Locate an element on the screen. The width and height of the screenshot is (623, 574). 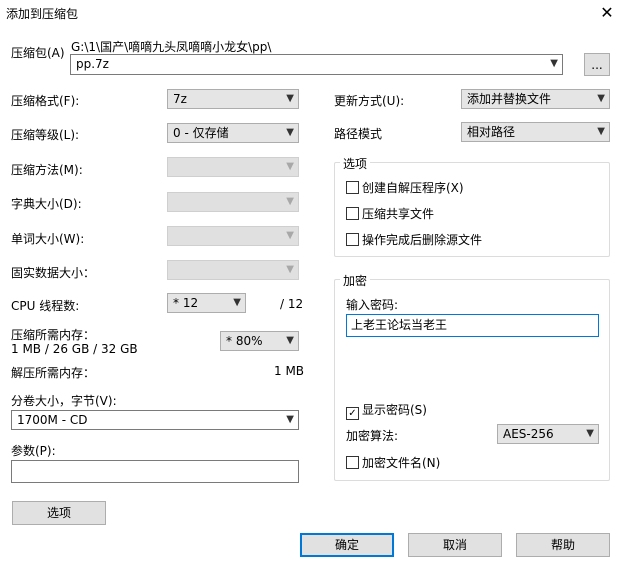
option-sfx: 创建自解压程序(X) is located at coordinates (405, 187).